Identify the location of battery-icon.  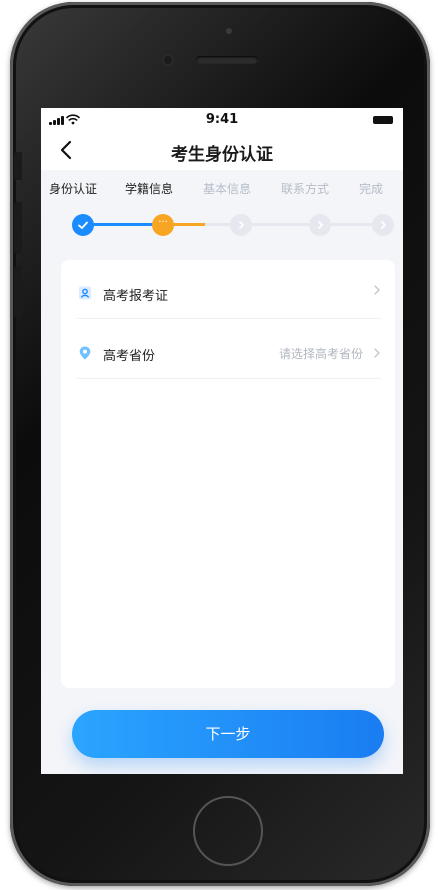
(383, 120).